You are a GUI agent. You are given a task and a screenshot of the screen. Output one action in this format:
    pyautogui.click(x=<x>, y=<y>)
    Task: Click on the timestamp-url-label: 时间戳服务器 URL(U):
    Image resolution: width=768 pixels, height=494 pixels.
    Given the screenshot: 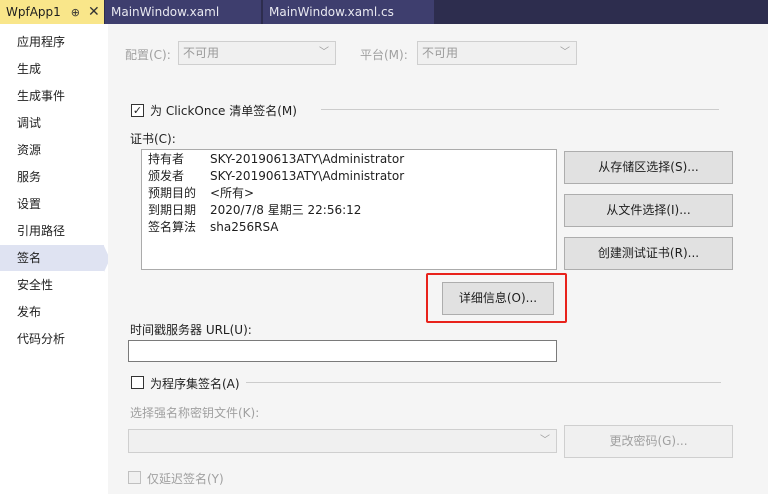 What is the action you would take?
    pyautogui.click(x=191, y=330)
    